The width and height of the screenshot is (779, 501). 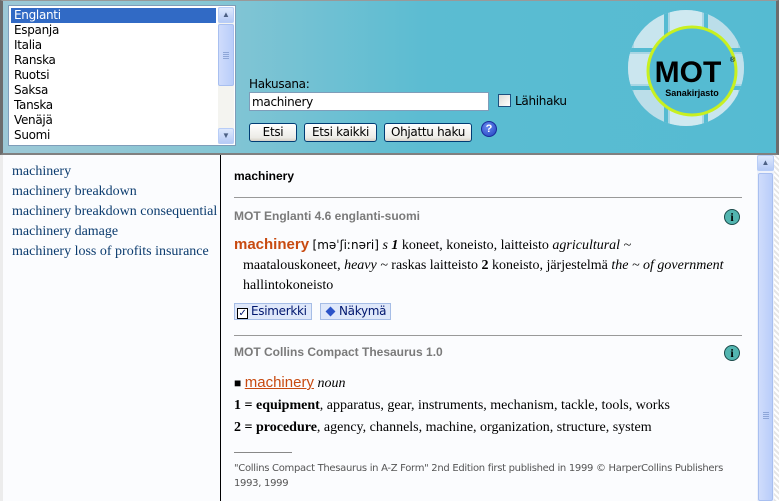 I want to click on result-scrollbar: ▲, so click(x=765, y=328).